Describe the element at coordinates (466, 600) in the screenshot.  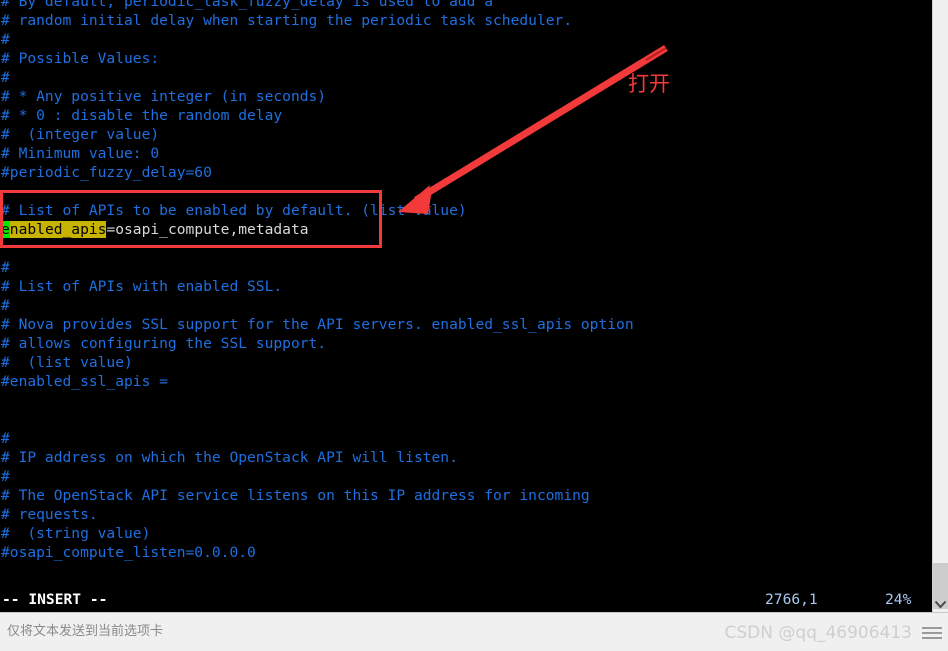
I see `vim-status-line: -- INSERT -- 2766,1 24%` at that location.